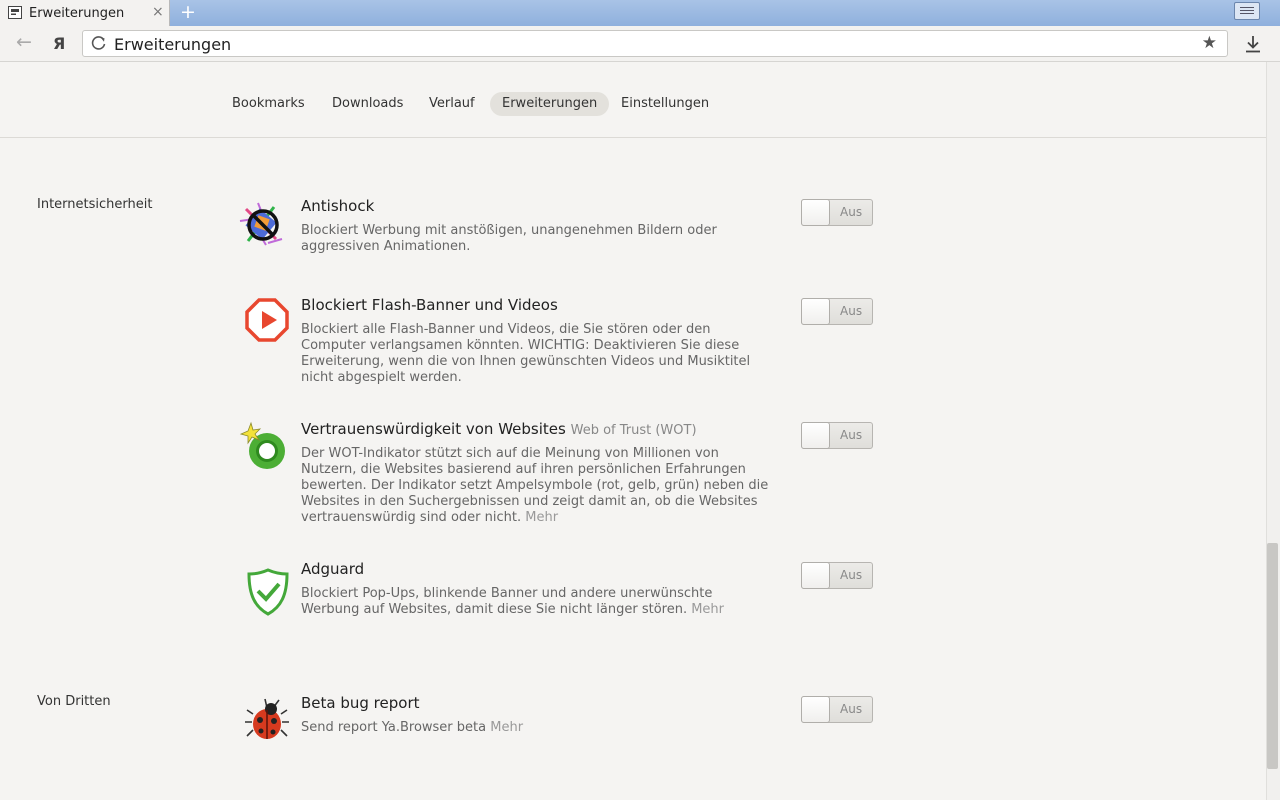 This screenshot has width=1280, height=800. I want to click on ext-title-antishock: Antishock, so click(337, 206).